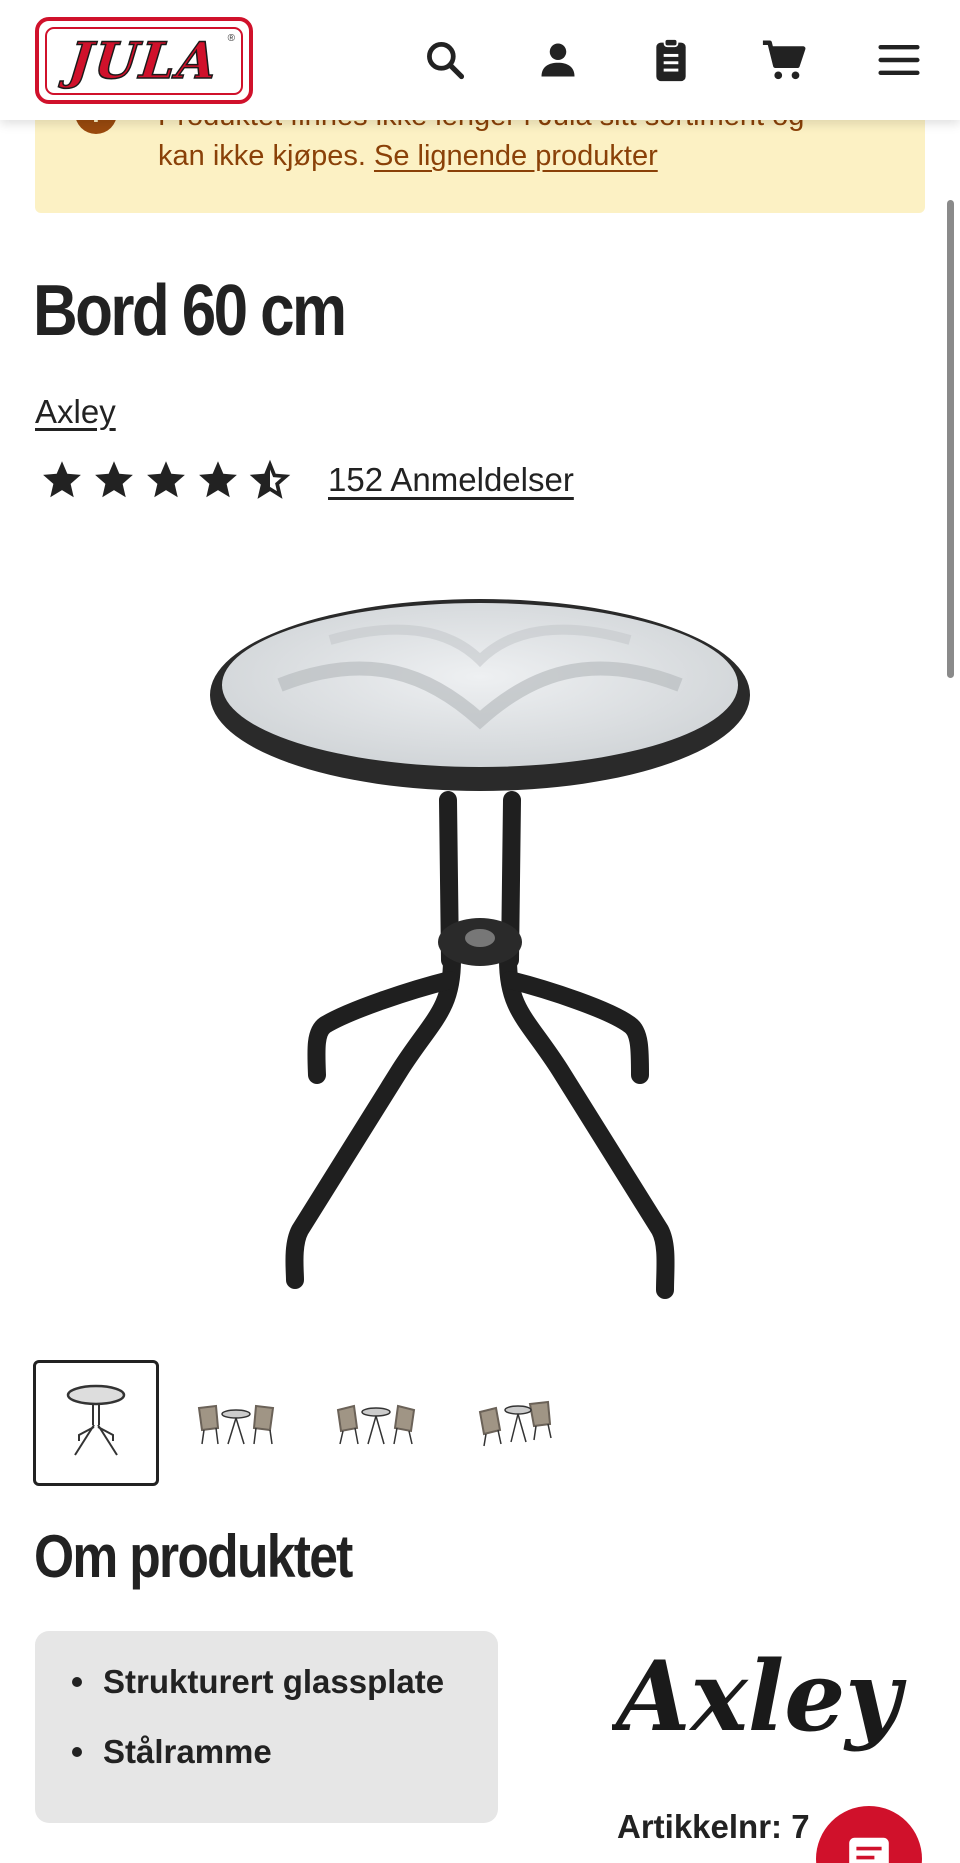 The width and height of the screenshot is (960, 1863). Describe the element at coordinates (784, 60) in the screenshot. I see `cart-icon` at that location.